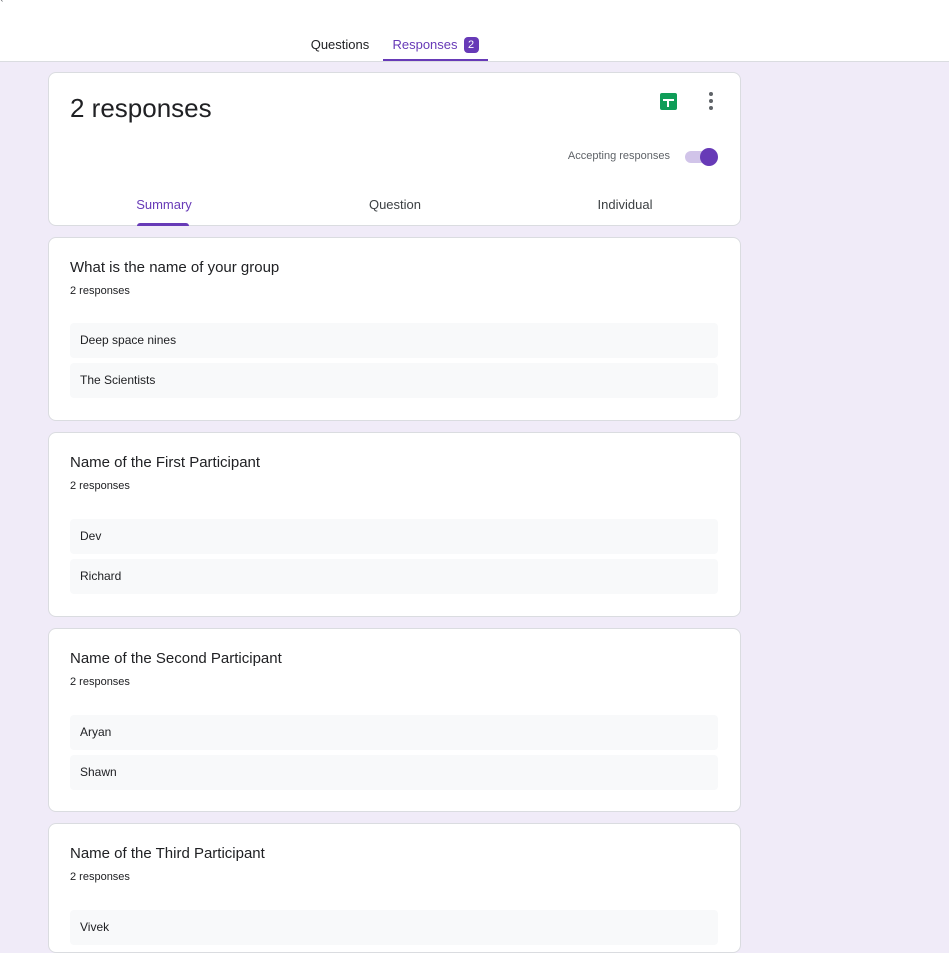 The image size is (949, 953). I want to click on top-bar: ‹ Questions Responses 2, so click(474, 31).